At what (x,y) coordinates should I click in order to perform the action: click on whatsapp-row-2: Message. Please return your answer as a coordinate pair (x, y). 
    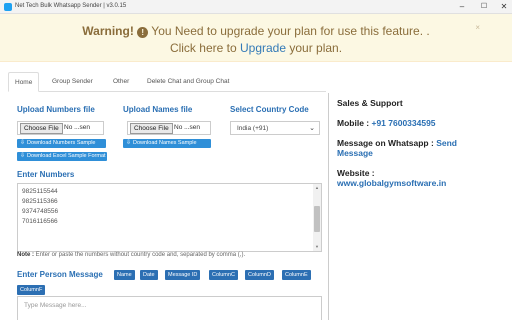
    Looking at the image, I should click on (355, 153).